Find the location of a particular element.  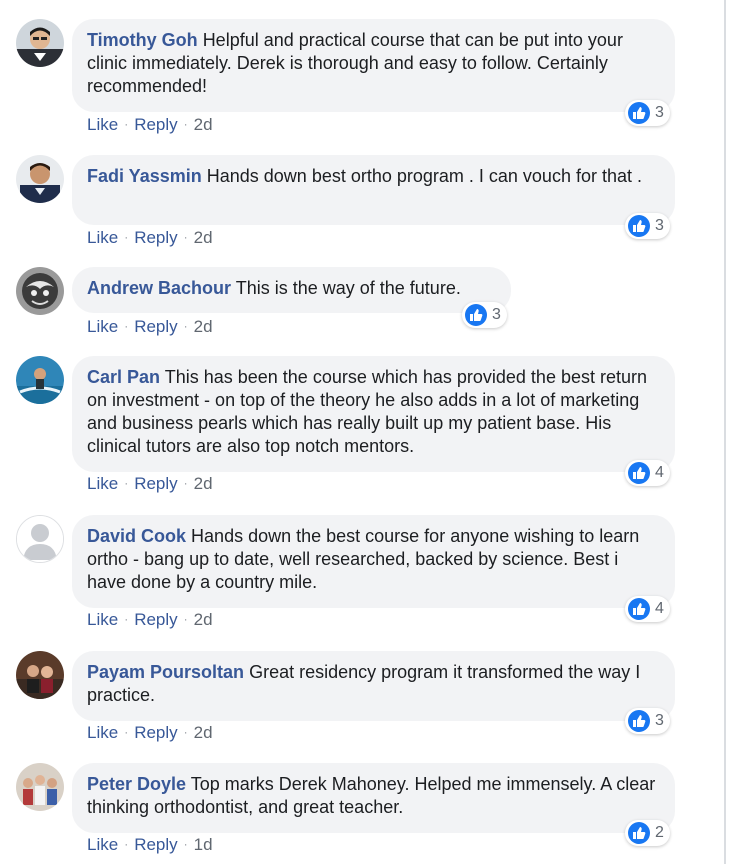

author-link: Andrew Bachour is located at coordinates (159, 288).